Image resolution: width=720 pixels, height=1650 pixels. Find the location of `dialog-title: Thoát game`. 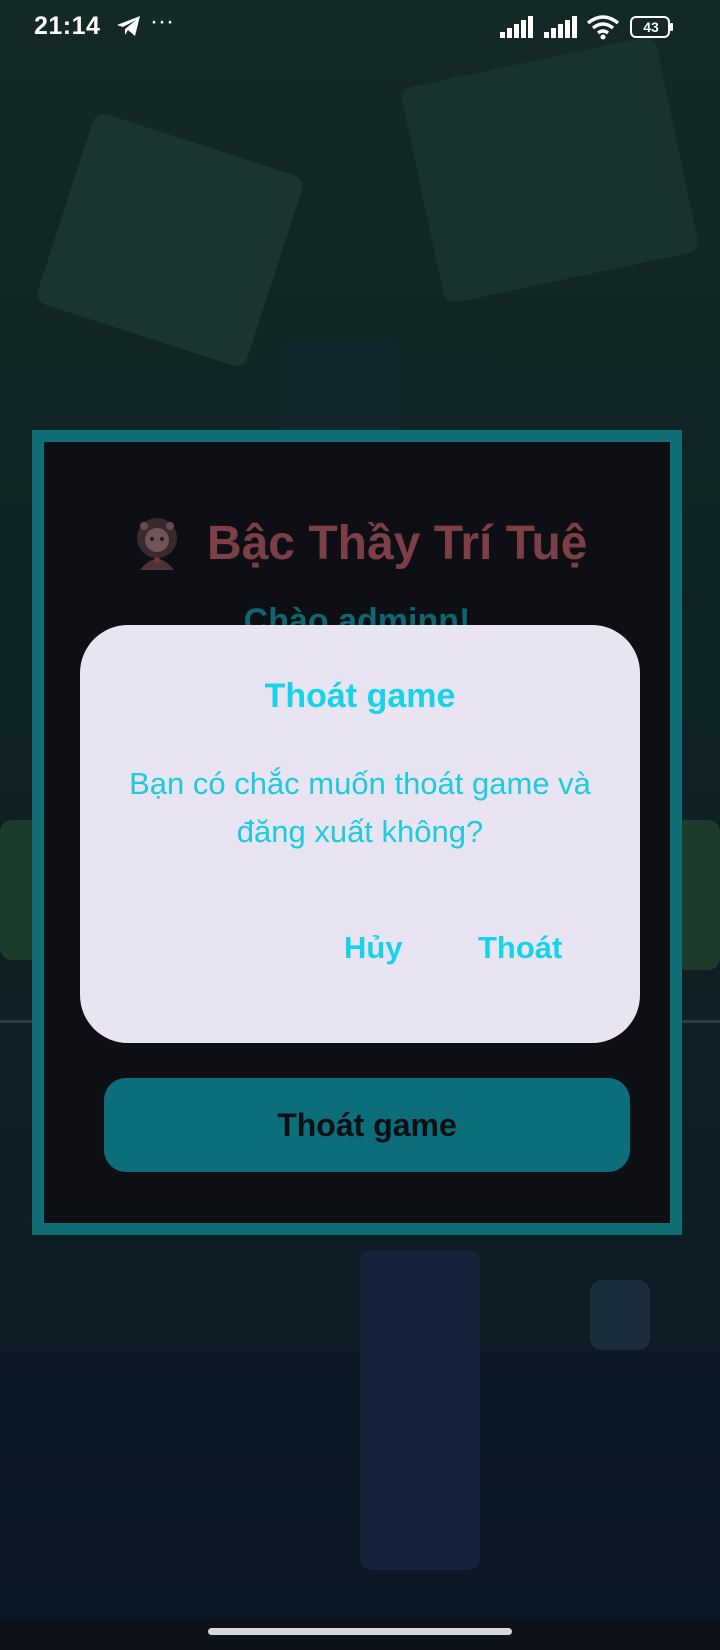

dialog-title: Thoát game is located at coordinates (360, 696).